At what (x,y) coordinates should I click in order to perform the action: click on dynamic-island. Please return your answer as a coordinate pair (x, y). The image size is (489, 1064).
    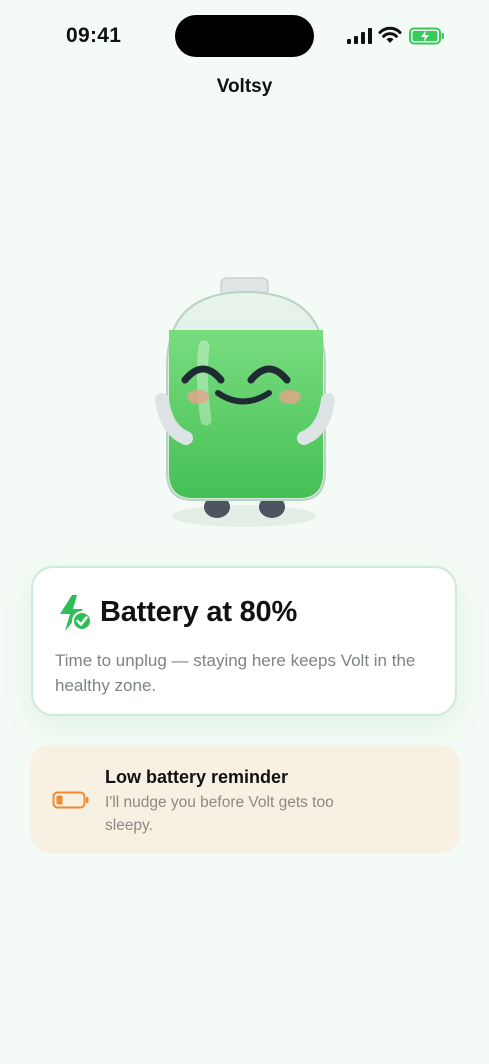
    Looking at the image, I should click on (244, 36).